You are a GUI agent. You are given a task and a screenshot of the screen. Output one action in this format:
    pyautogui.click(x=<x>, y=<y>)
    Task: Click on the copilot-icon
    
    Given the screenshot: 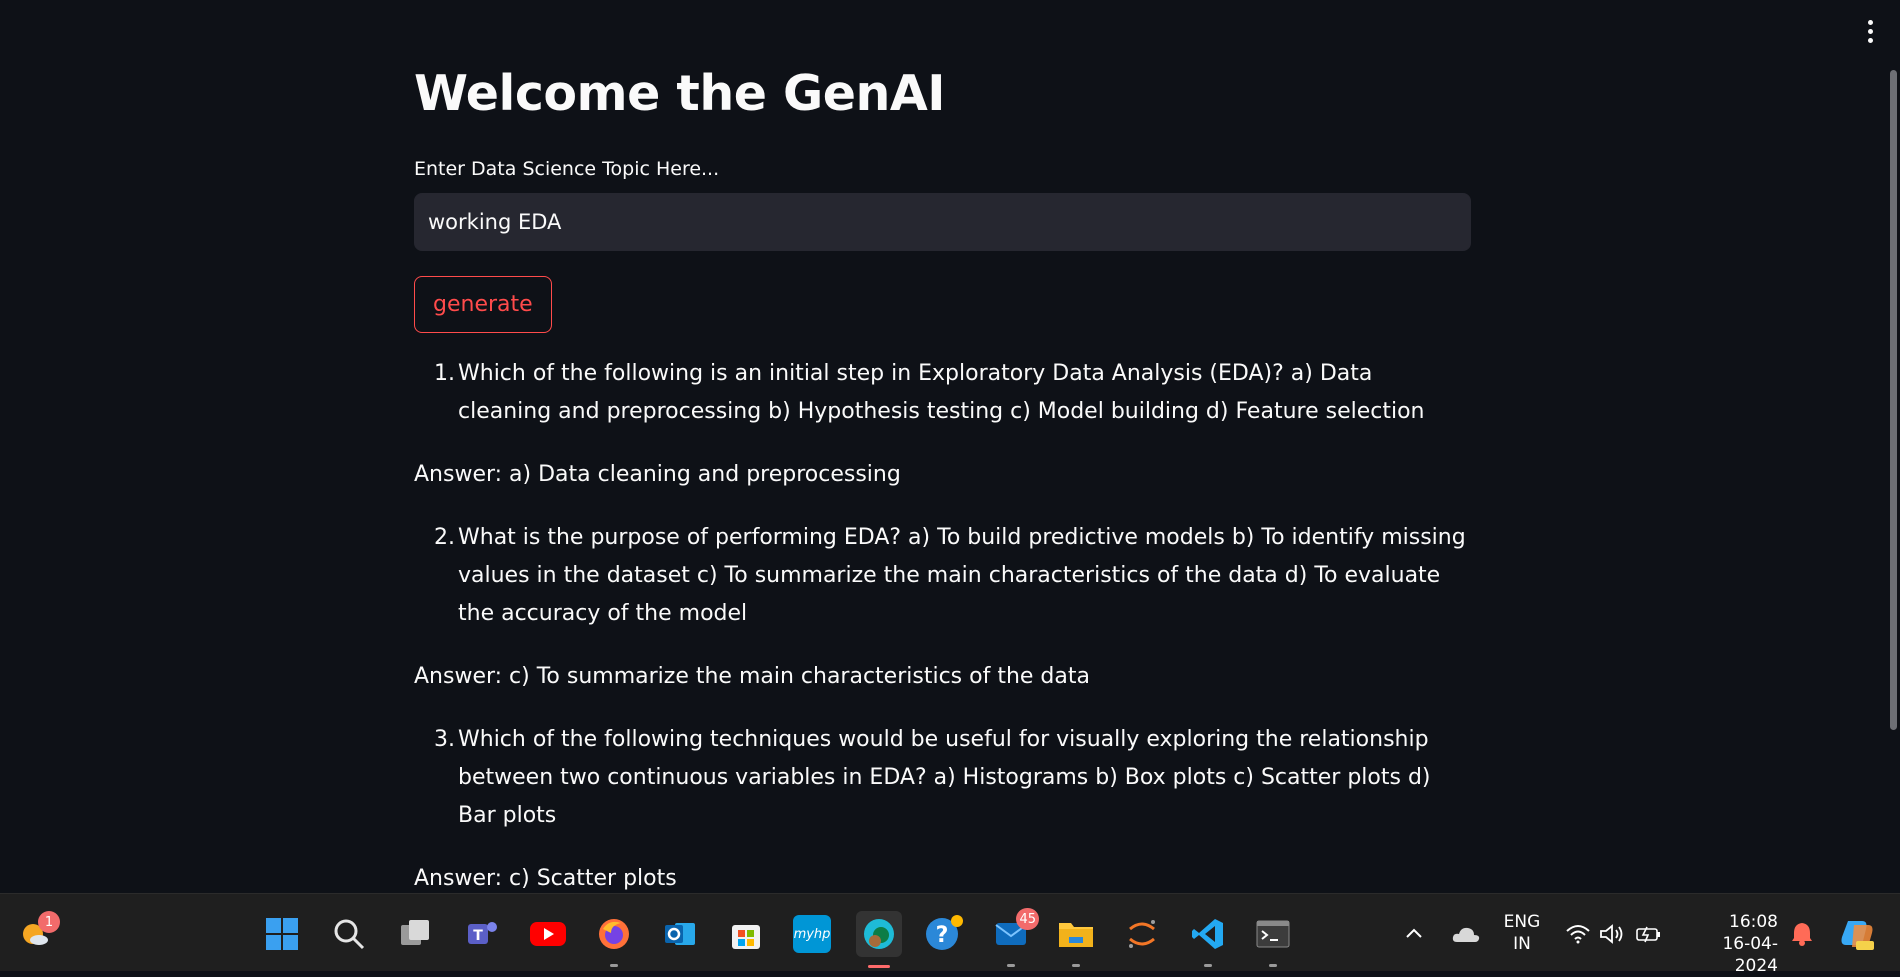 What is the action you would take?
    pyautogui.click(x=1857, y=934)
    